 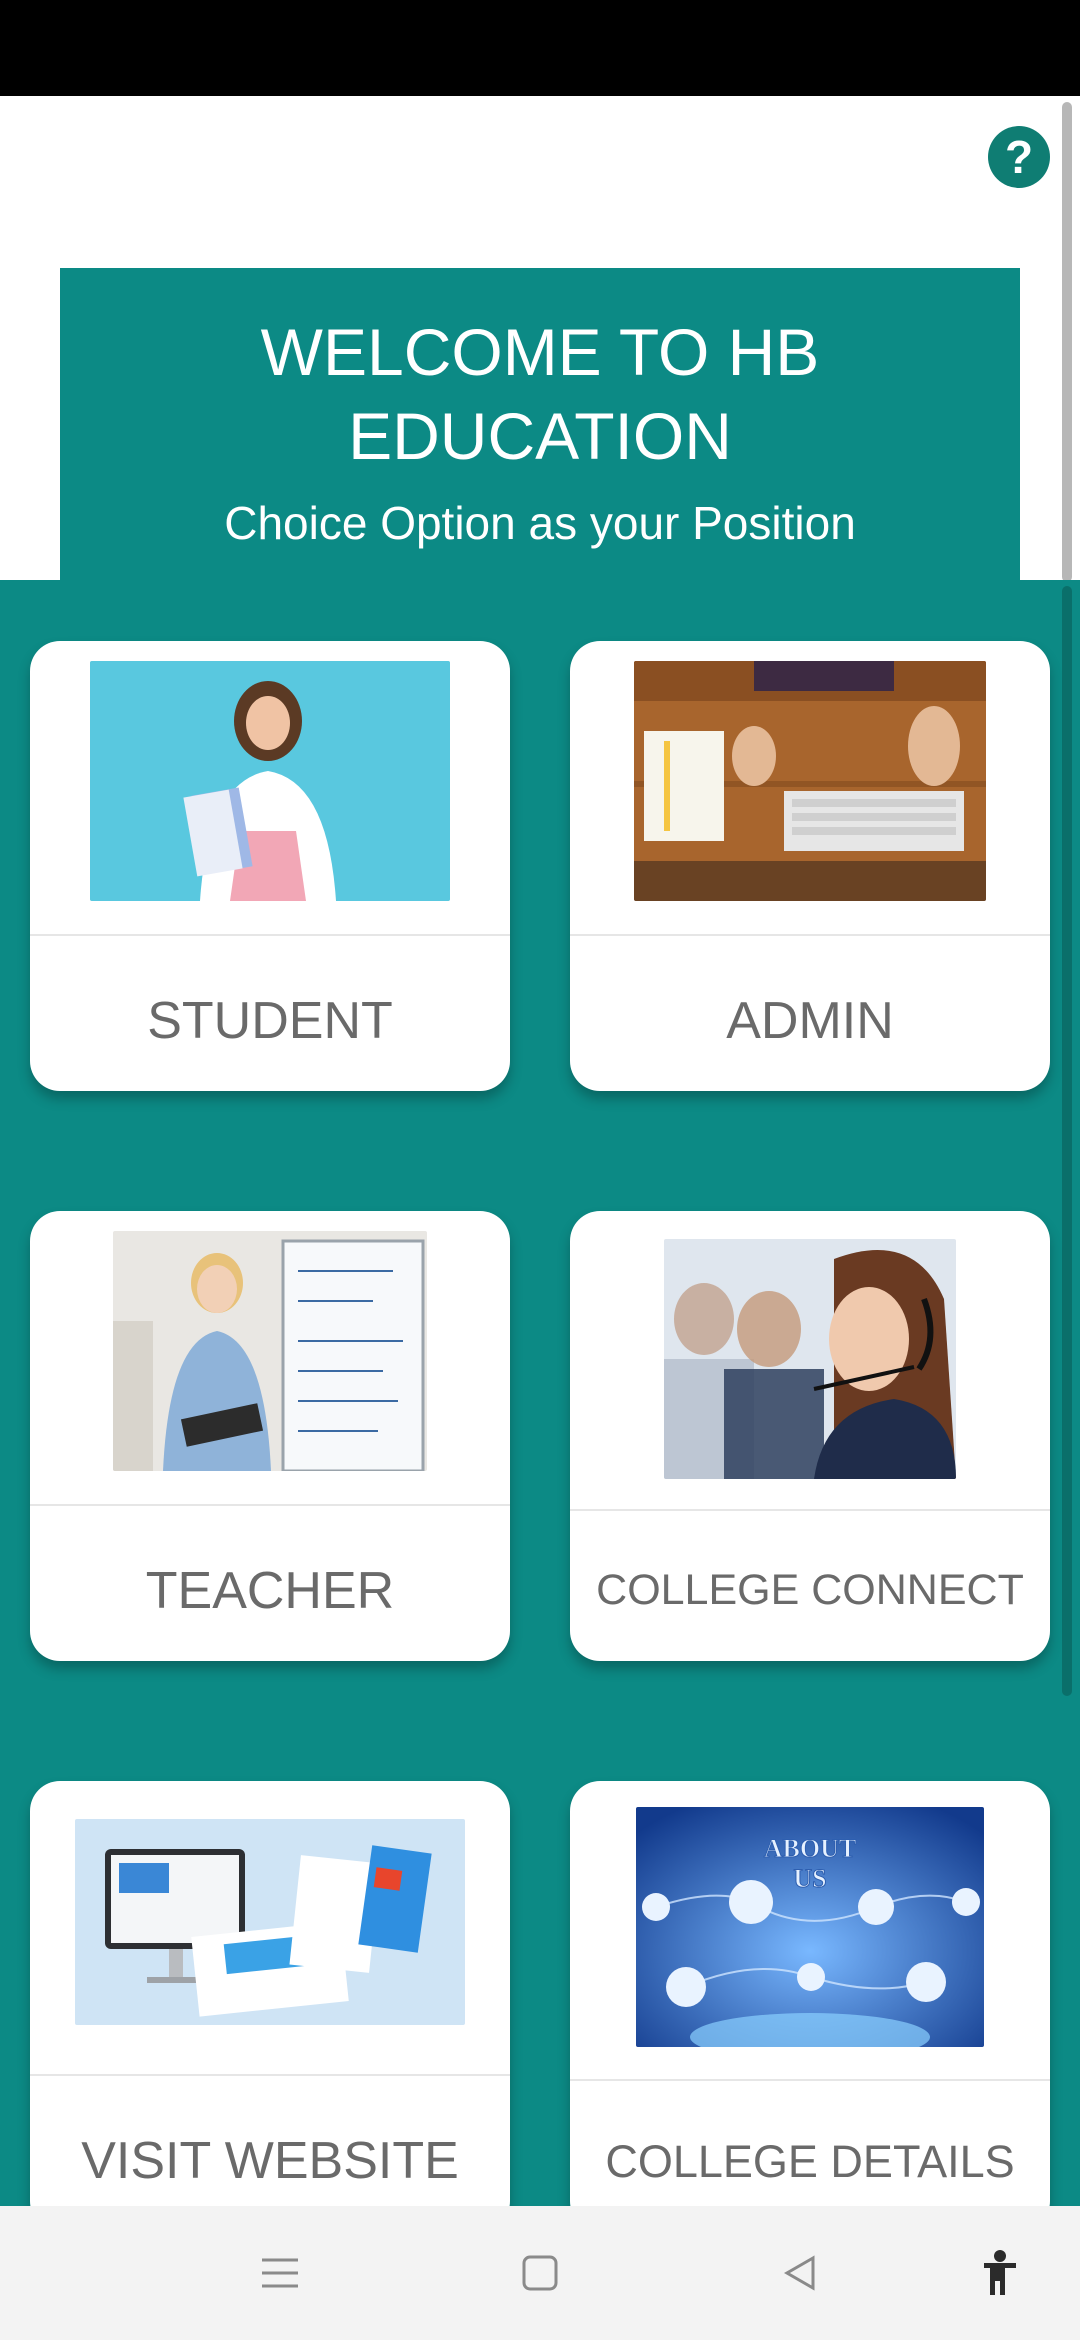 I want to click on page-title: WELCOME TO HB EDUCATION, so click(x=540, y=394).